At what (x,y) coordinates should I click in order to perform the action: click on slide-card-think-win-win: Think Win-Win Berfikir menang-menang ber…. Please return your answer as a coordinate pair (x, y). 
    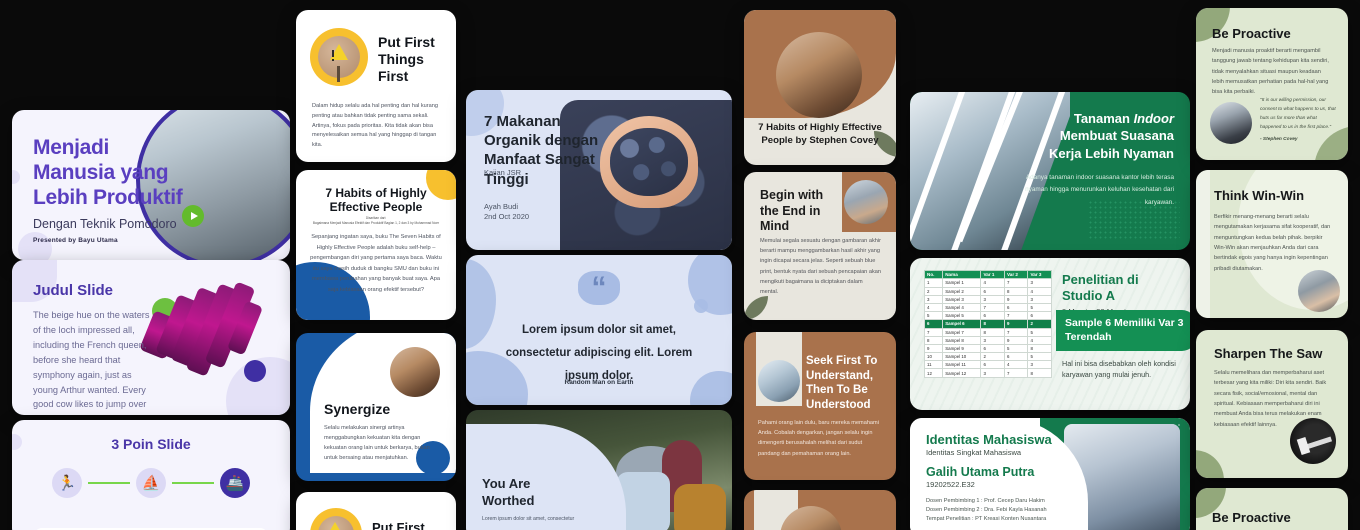
    Looking at the image, I should click on (1272, 244).